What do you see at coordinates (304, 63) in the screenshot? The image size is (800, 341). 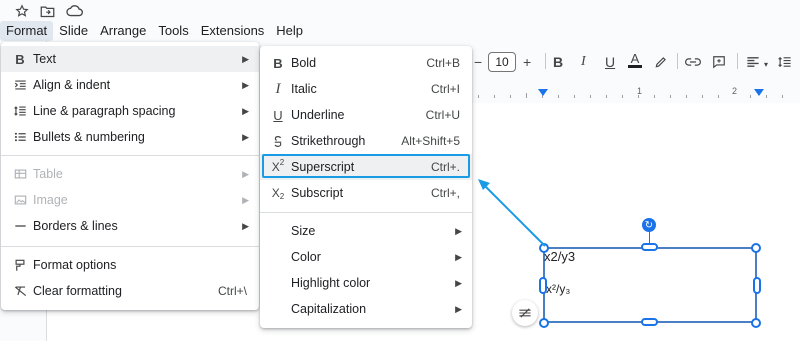 I see `menu-item-label: Bold` at bounding box center [304, 63].